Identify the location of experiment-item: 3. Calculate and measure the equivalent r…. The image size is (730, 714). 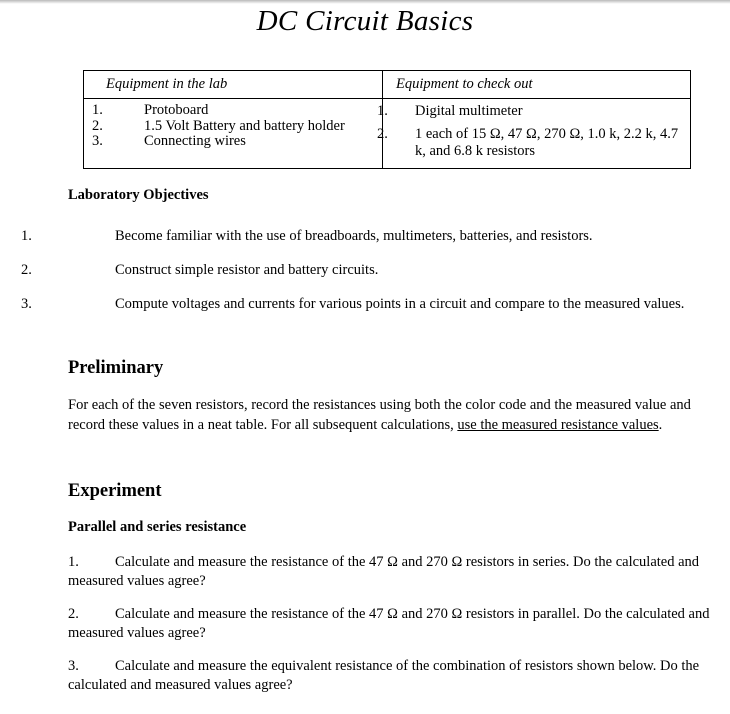
(390, 676).